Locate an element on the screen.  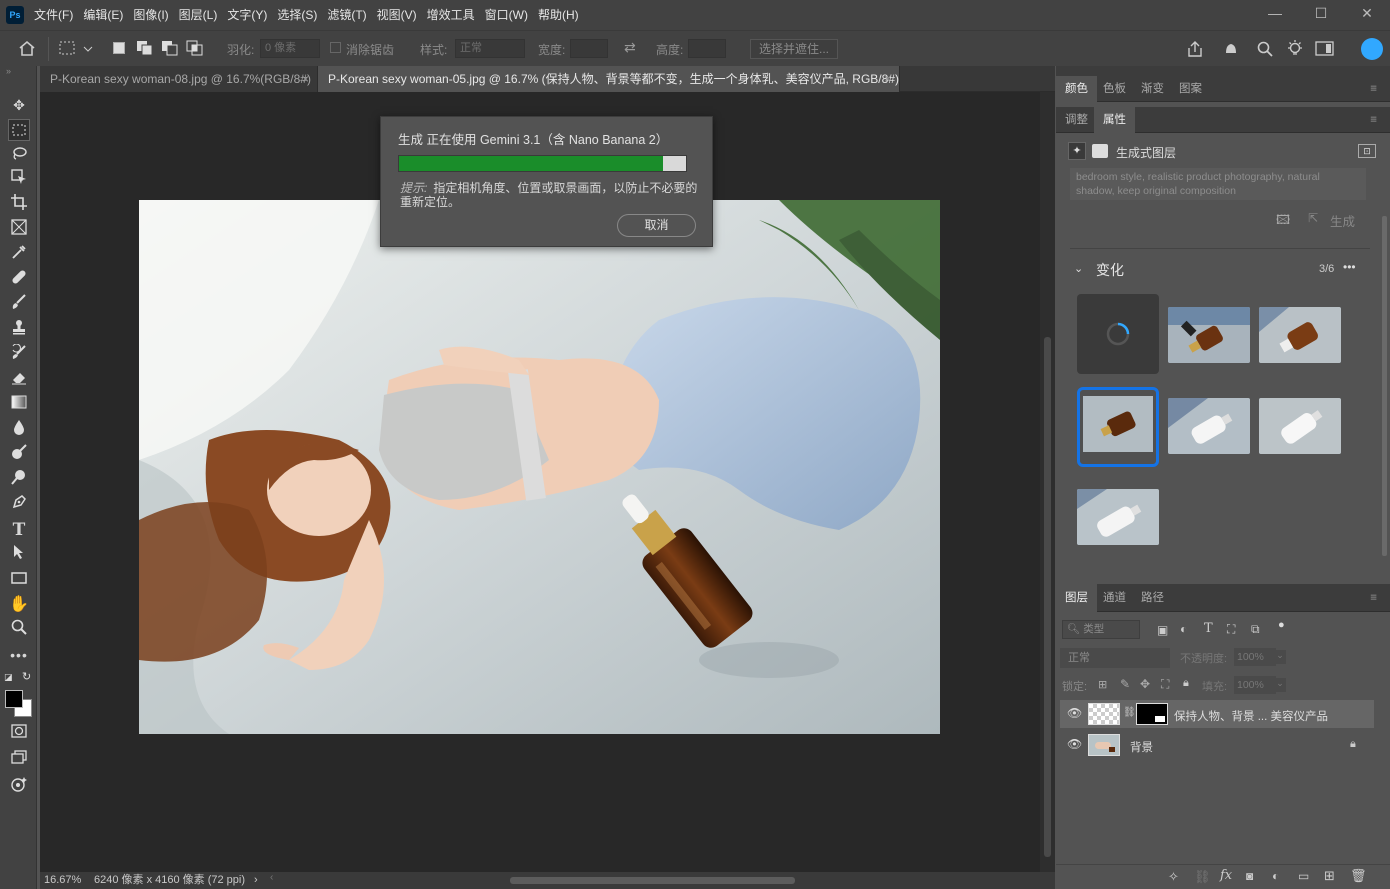
crop-tool-icon is located at coordinates (19, 205).